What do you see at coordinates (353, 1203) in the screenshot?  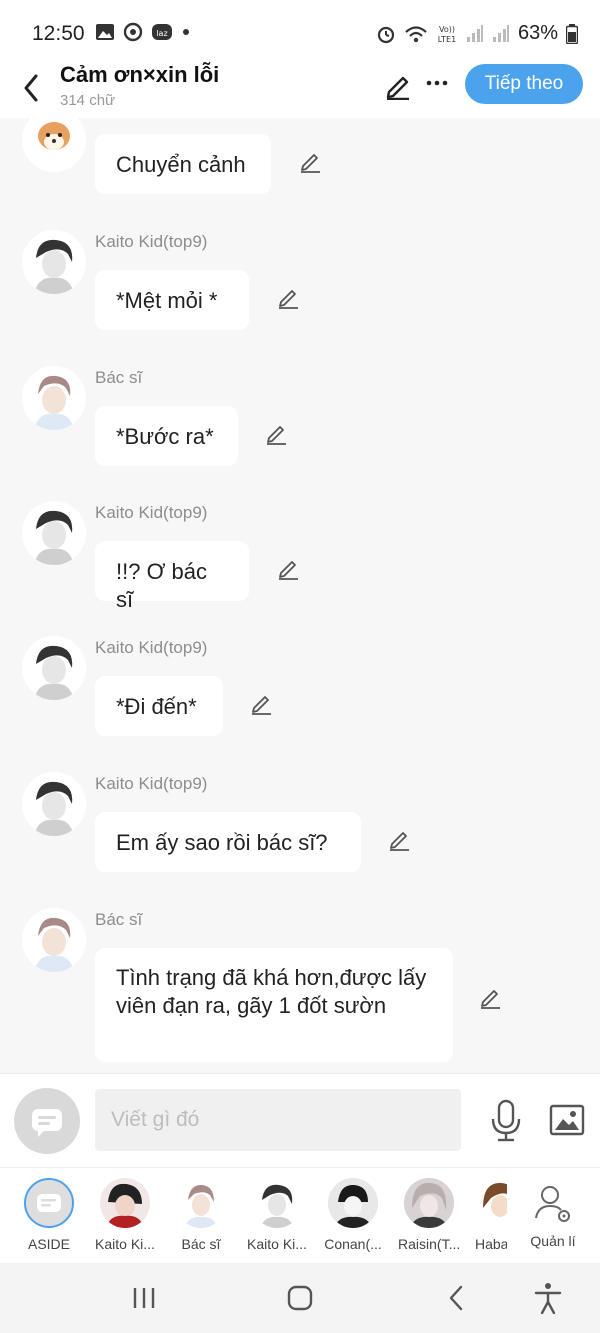 I see `conan-avatar` at bounding box center [353, 1203].